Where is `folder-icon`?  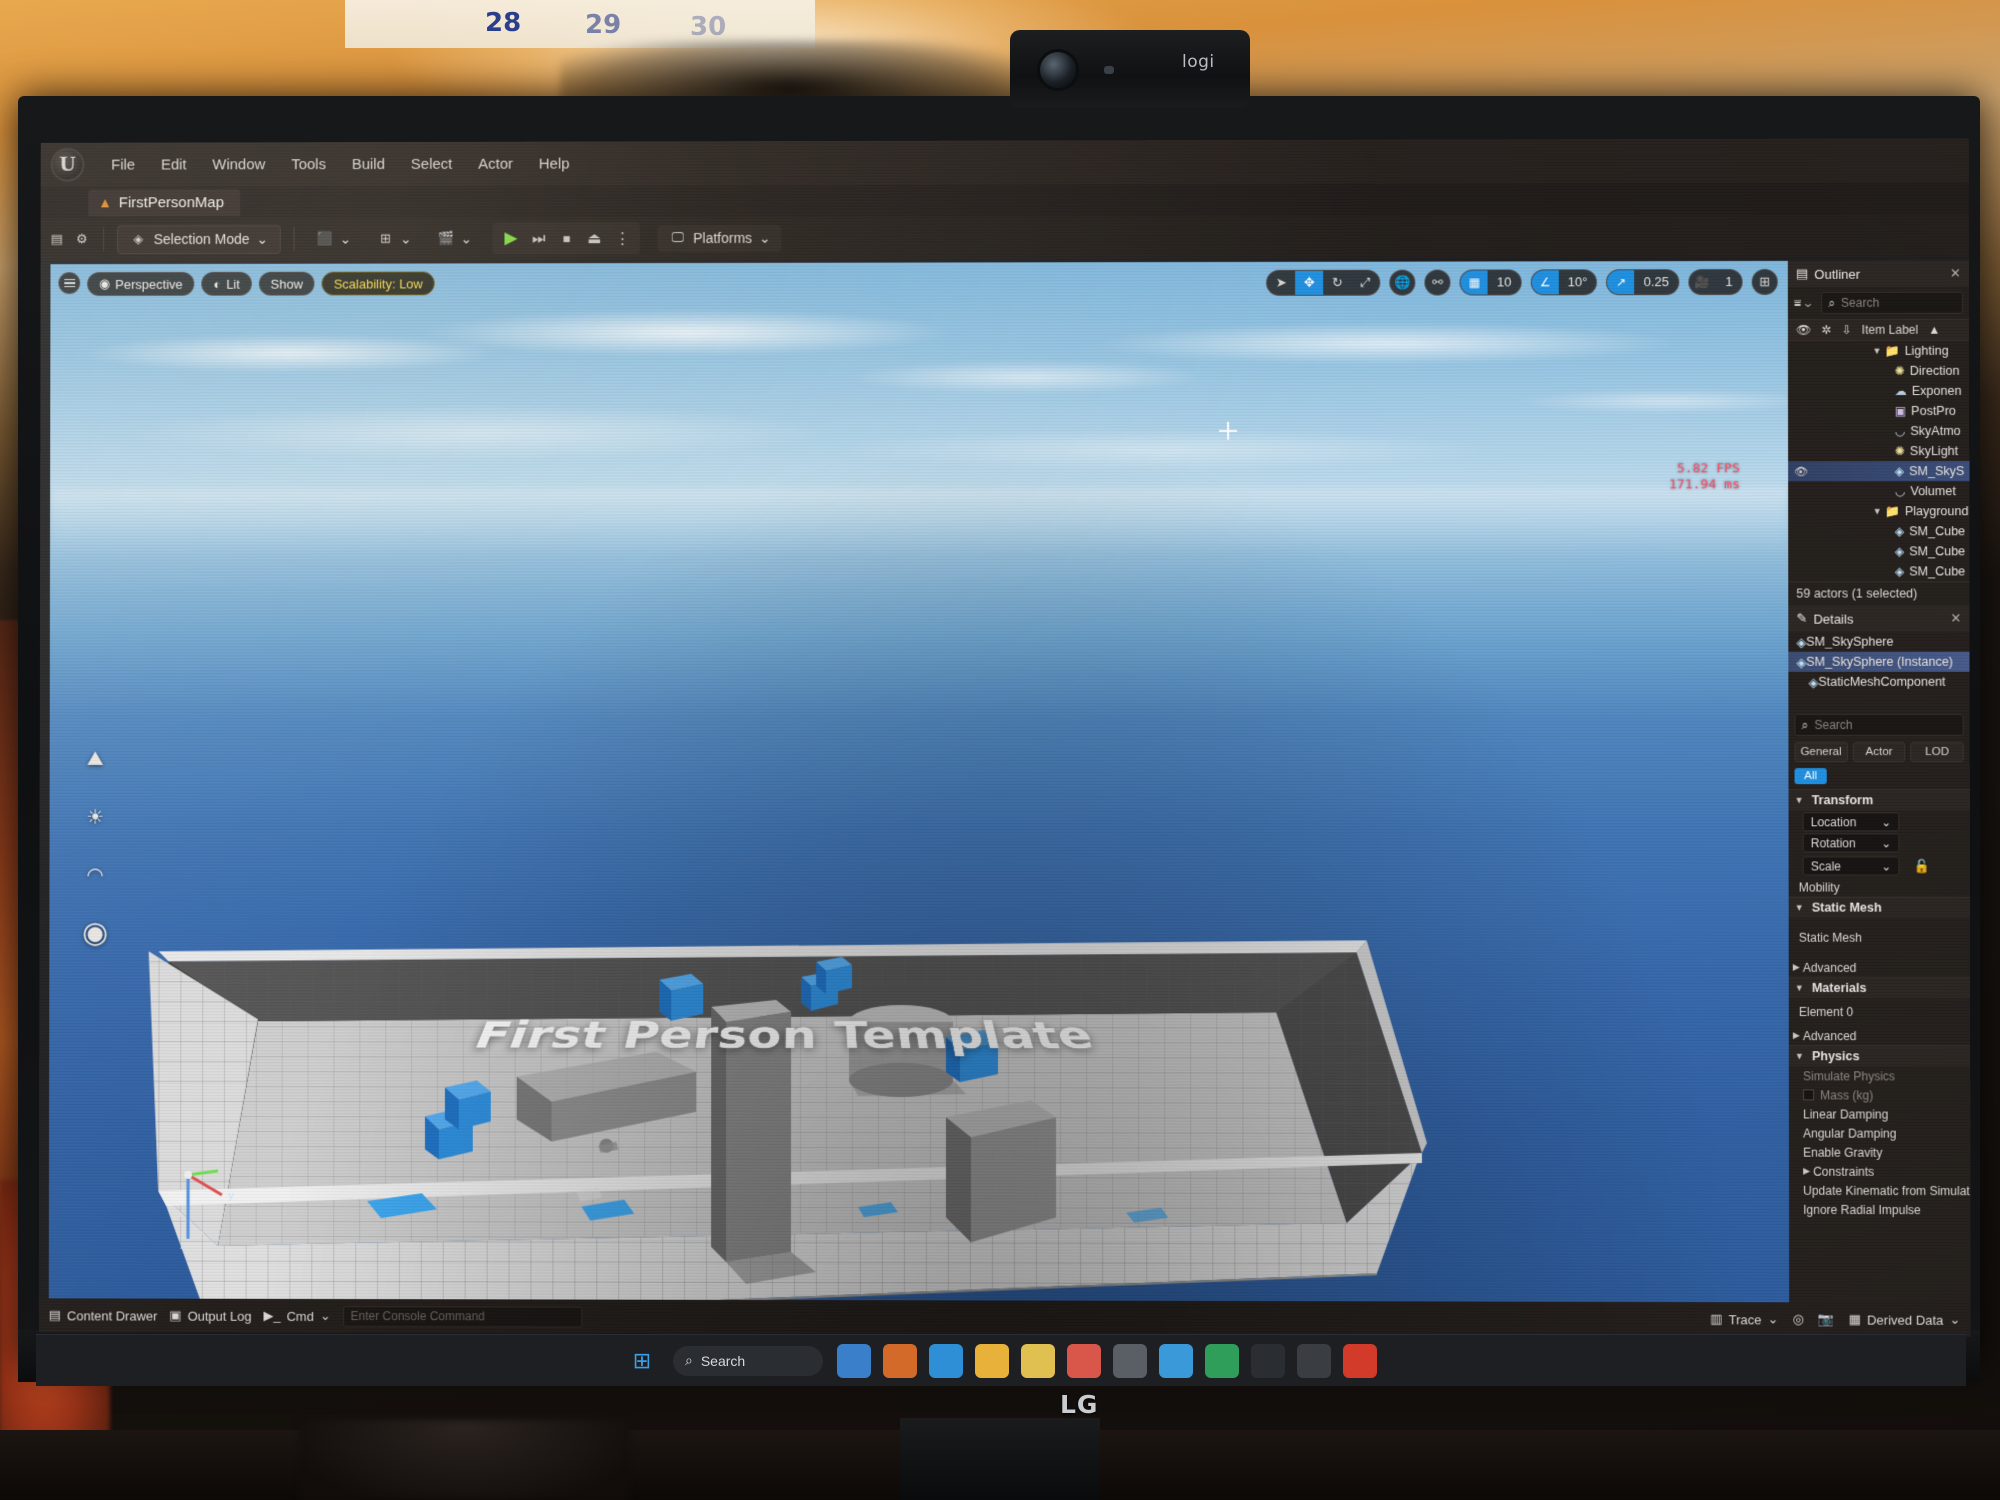
folder-icon is located at coordinates (1038, 1360).